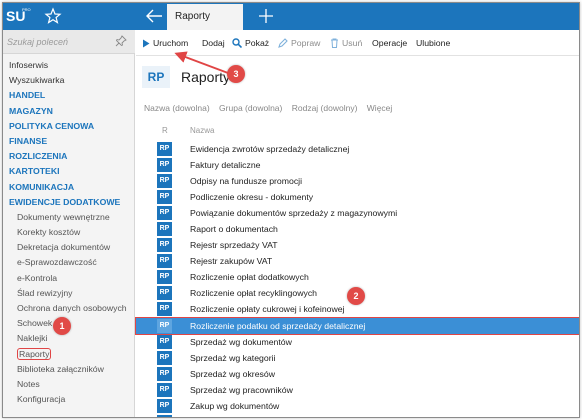 This screenshot has height=420, width=582. Describe the element at coordinates (357, 342) in the screenshot. I see `table-row: RP Sprzedaż wg dokumentów` at that location.